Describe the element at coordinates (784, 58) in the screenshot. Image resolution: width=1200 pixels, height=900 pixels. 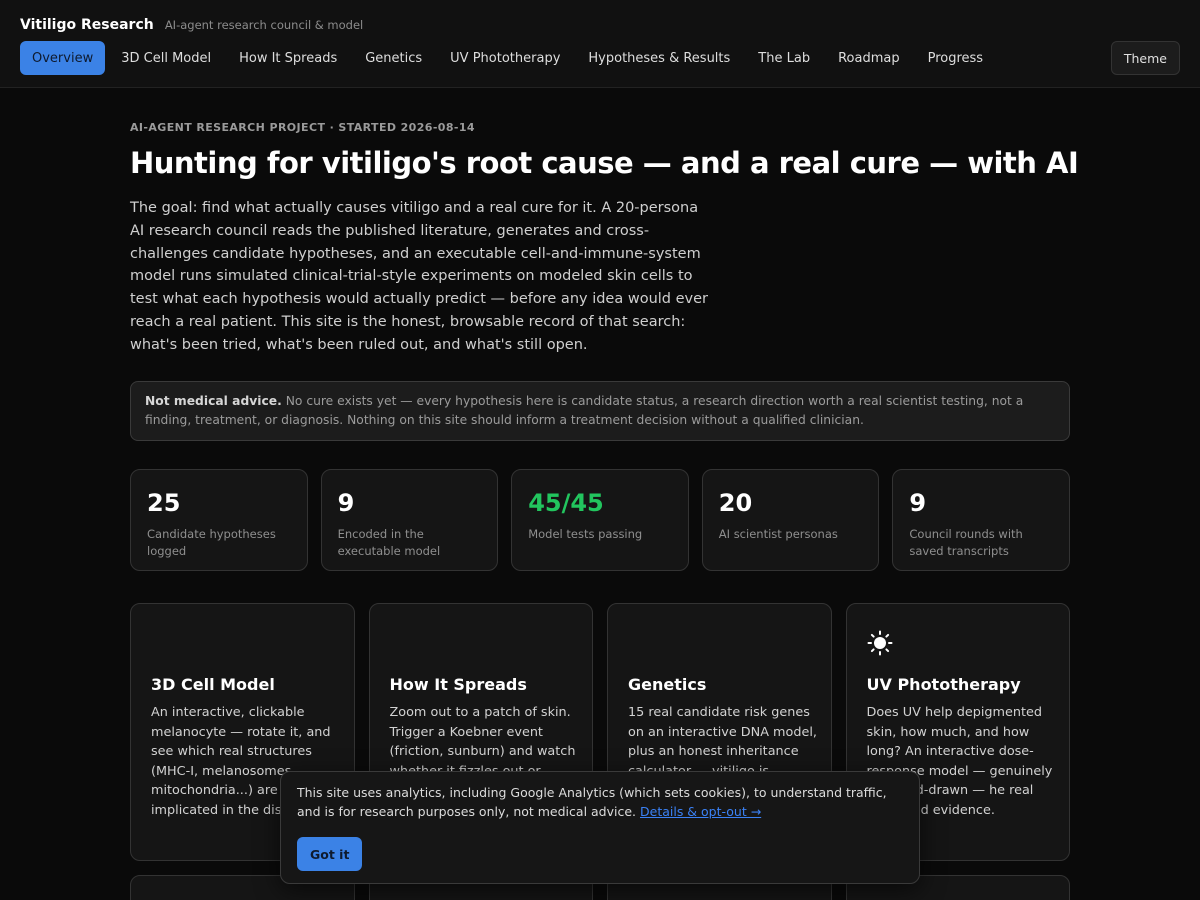
I see `nav-item-the-lab: The Lab` at that location.